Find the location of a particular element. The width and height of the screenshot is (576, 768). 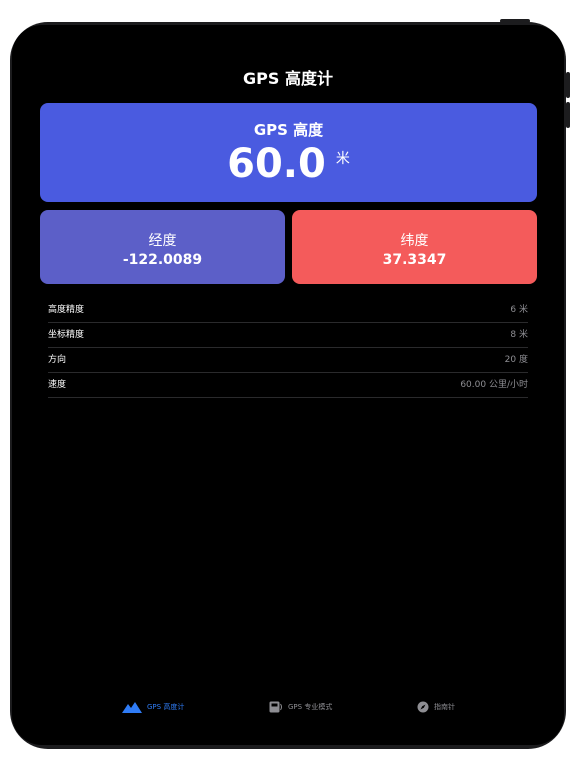

details-list: 高度精度 6 米 坐标精度 8 米 方向 20 度 速度 60.00 公里/小时 is located at coordinates (288, 348).